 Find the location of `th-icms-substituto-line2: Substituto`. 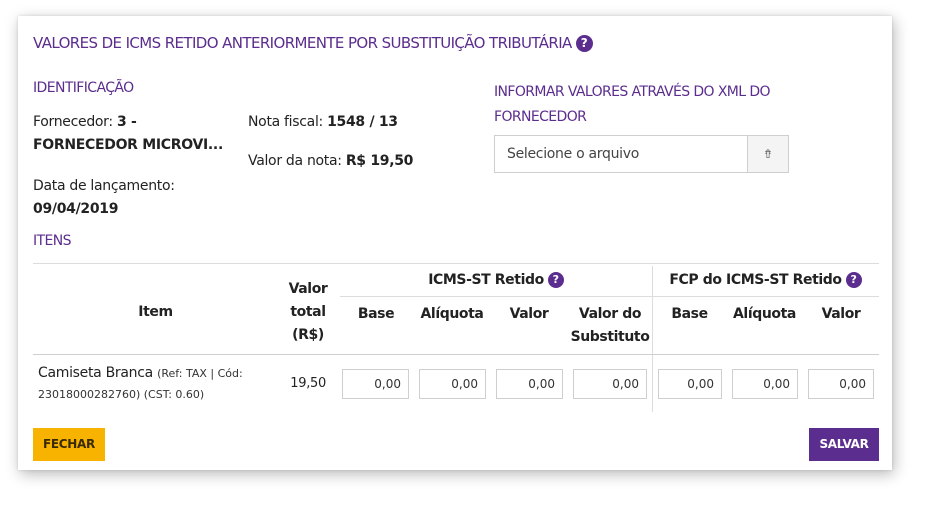

th-icms-substituto-line2: Substituto is located at coordinates (610, 337).